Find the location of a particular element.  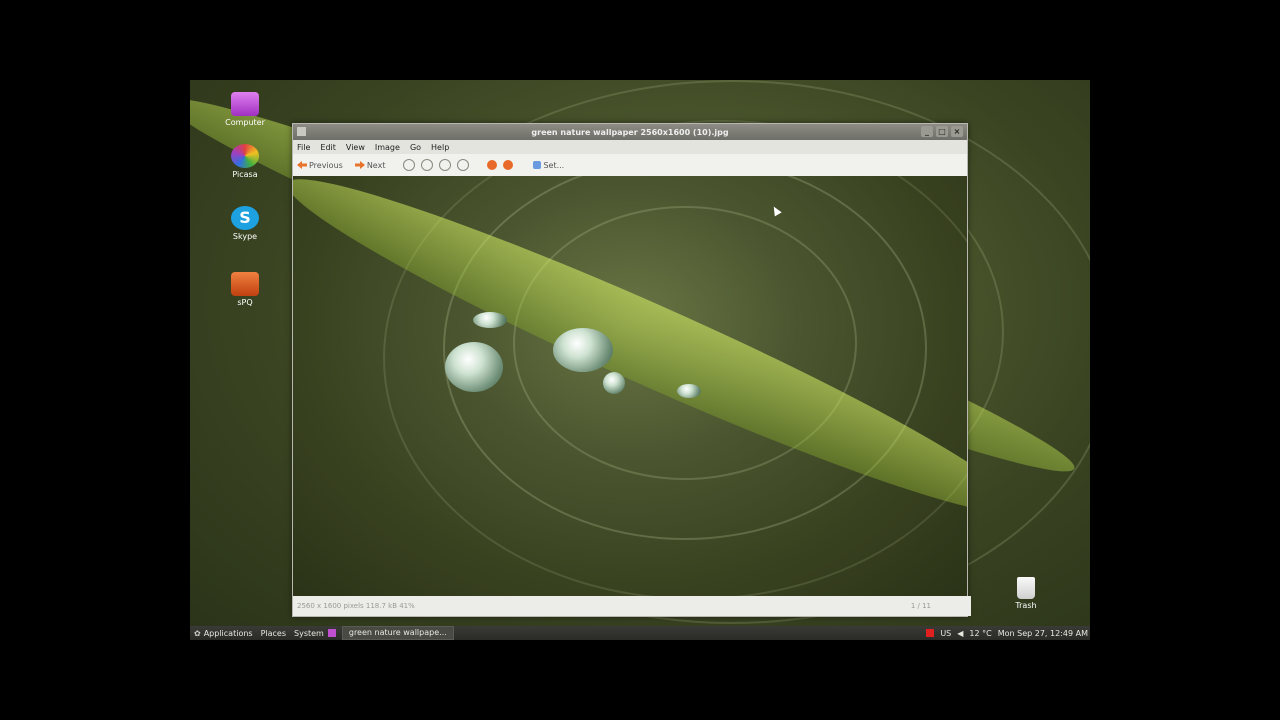

picasa-icon is located at coordinates (245, 156).